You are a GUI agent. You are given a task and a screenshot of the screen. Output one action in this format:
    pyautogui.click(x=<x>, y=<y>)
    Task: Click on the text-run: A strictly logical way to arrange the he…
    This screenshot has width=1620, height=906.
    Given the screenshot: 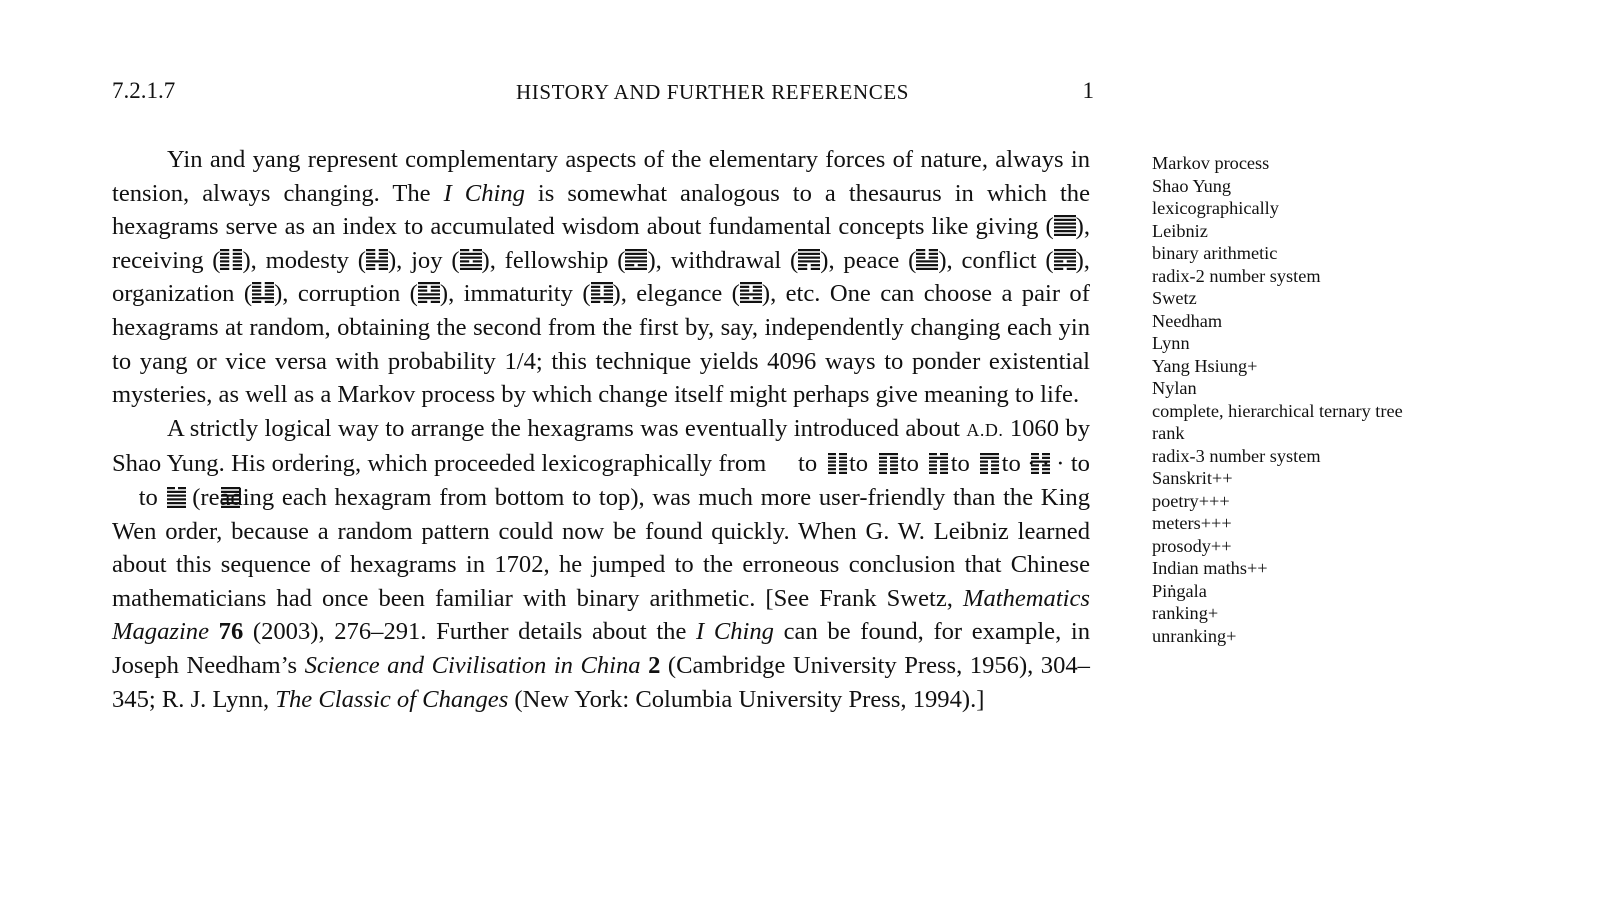 What is the action you would take?
    pyautogui.click(x=567, y=428)
    